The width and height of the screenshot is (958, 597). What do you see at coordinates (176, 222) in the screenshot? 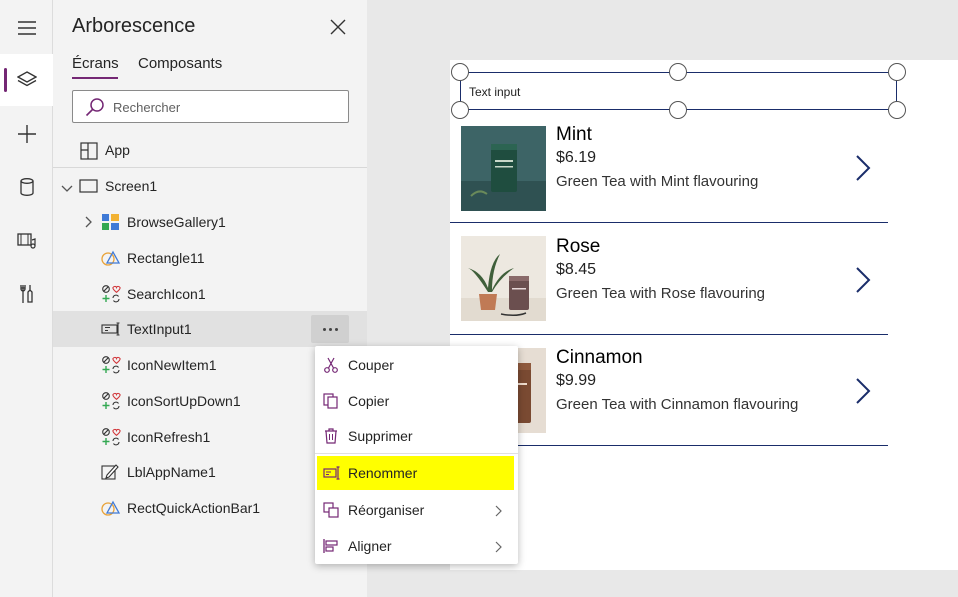
I see `tree-item-label: BrowseGallery1` at bounding box center [176, 222].